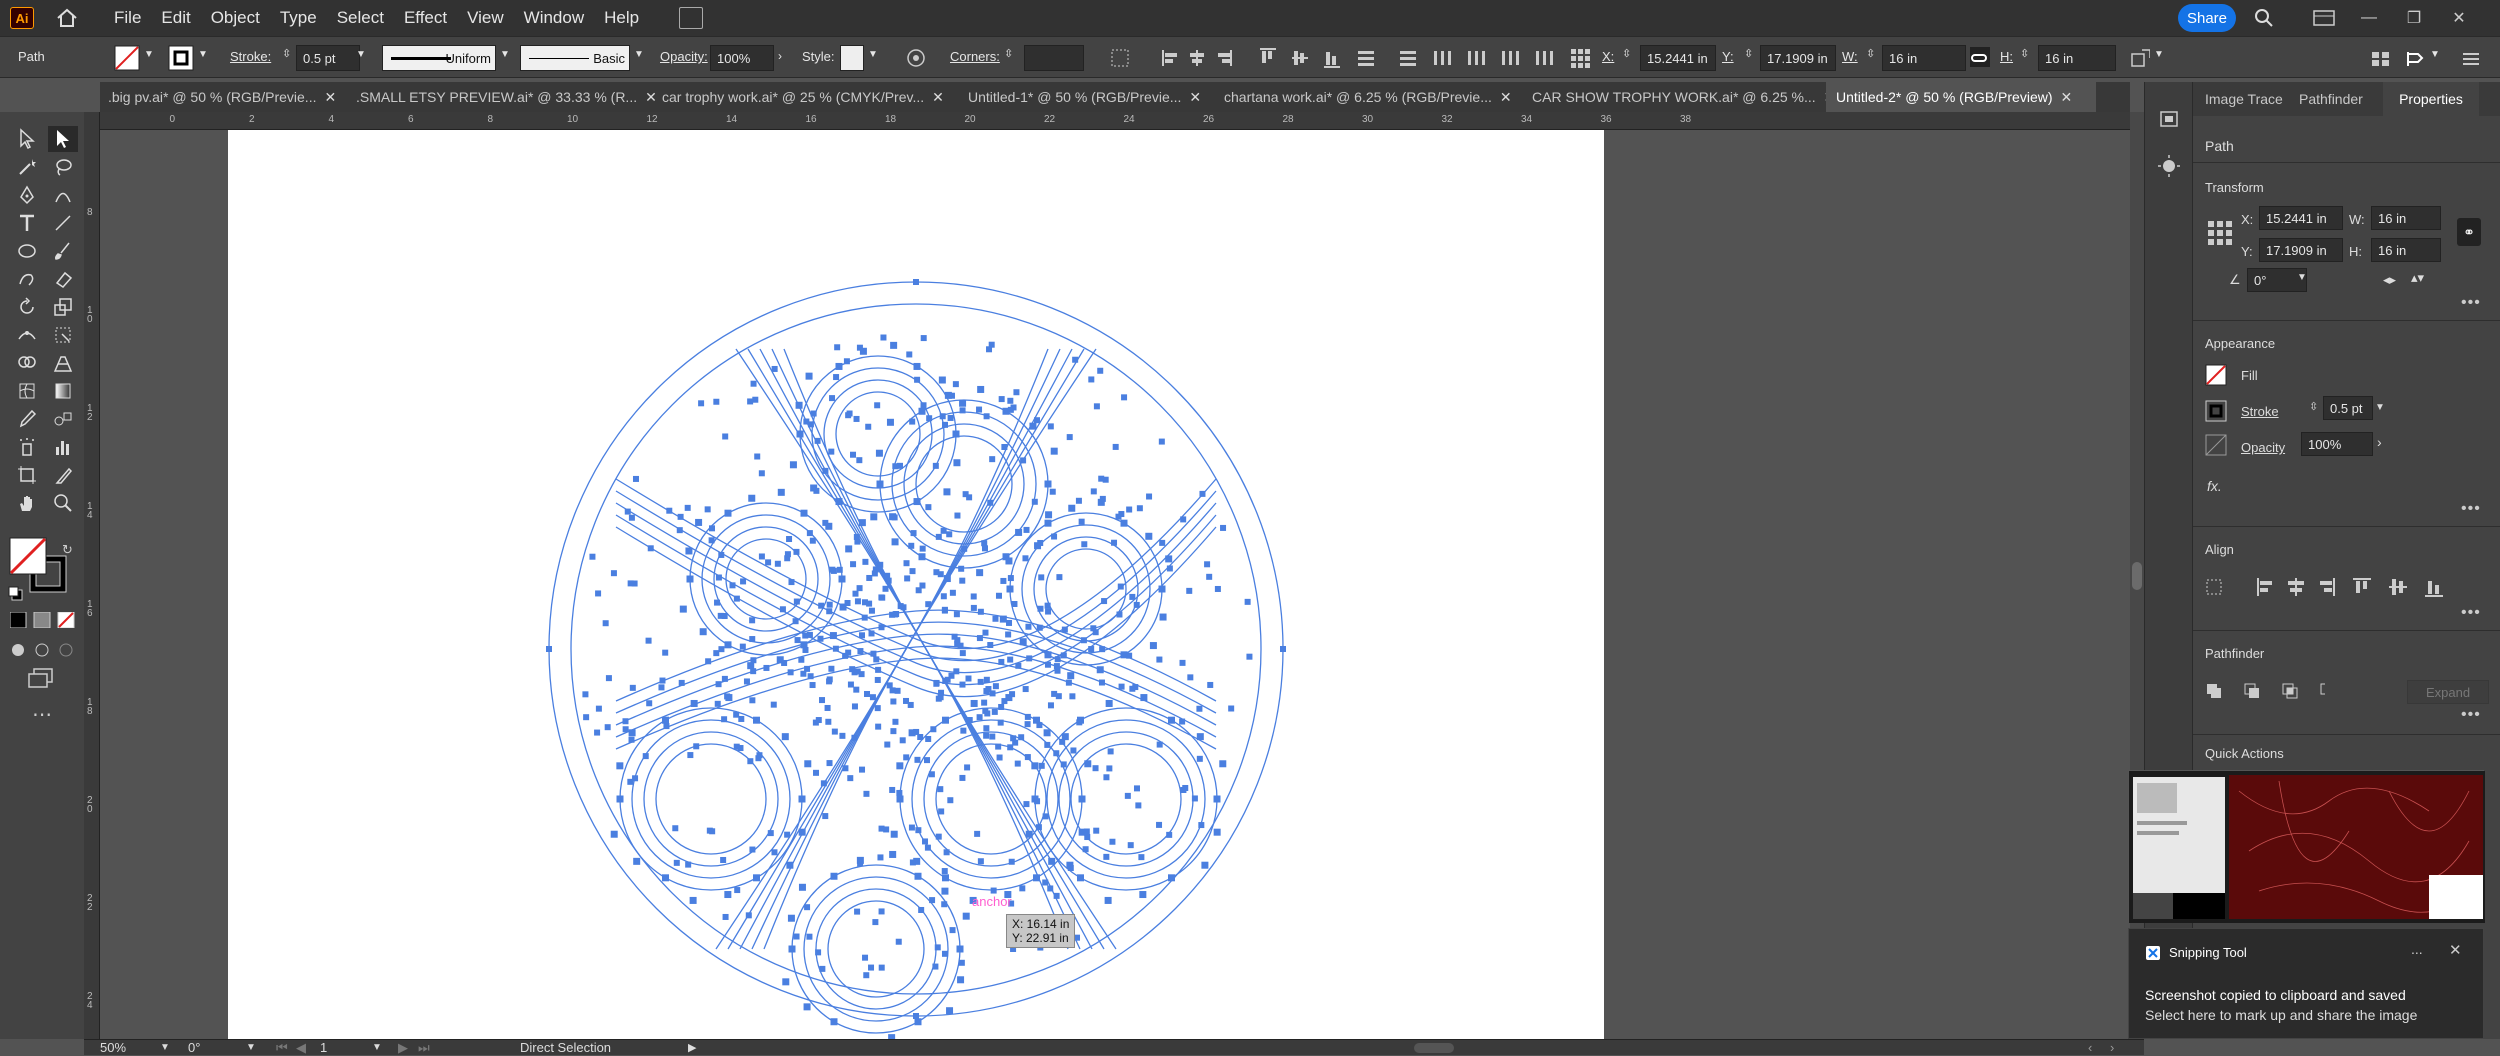  What do you see at coordinates (2406, 250) in the screenshot?
I see `panel-h-field: 16 in` at bounding box center [2406, 250].